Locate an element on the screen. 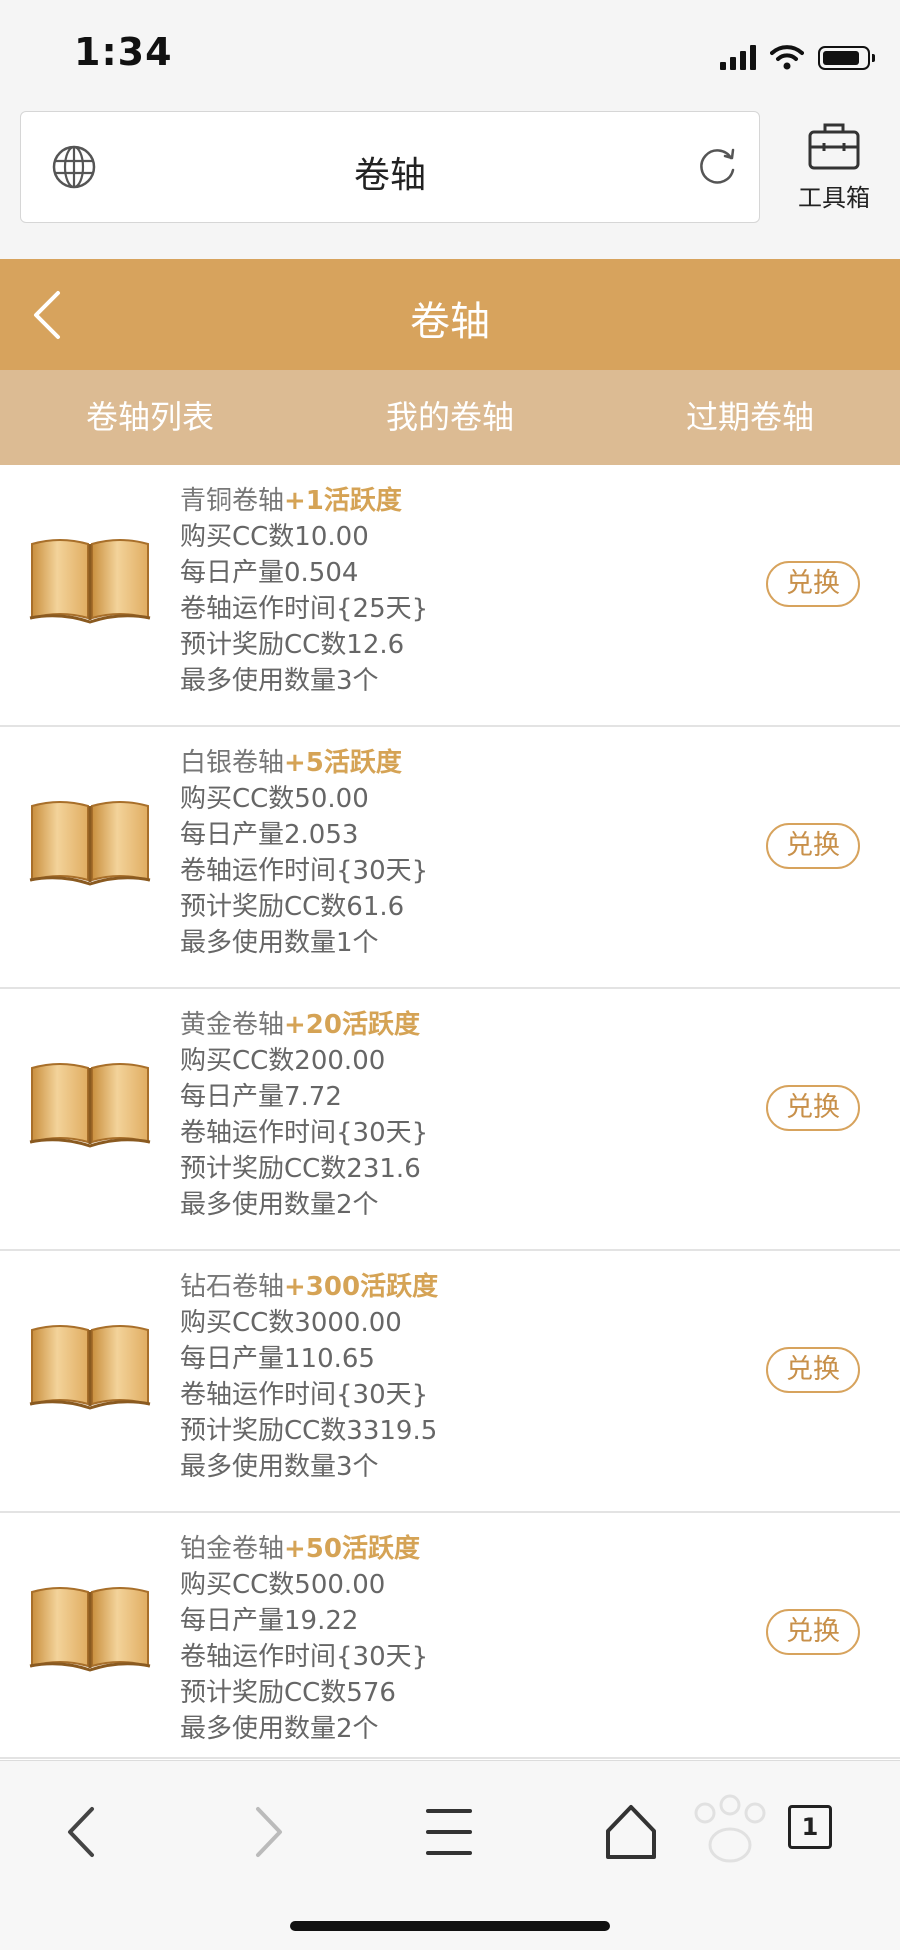 This screenshot has width=900, height=1950. signal-icon is located at coordinates (738, 57).